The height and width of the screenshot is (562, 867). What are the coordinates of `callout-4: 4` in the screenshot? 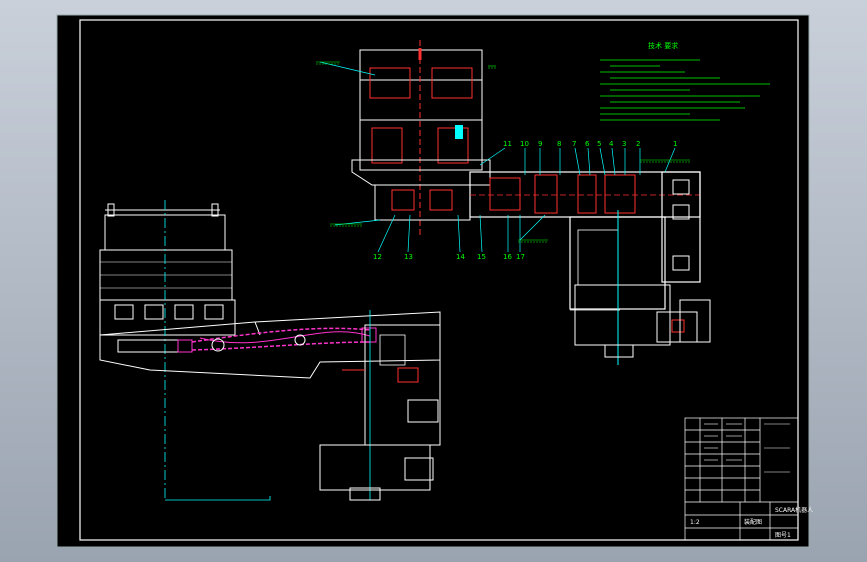 It's located at (611, 144).